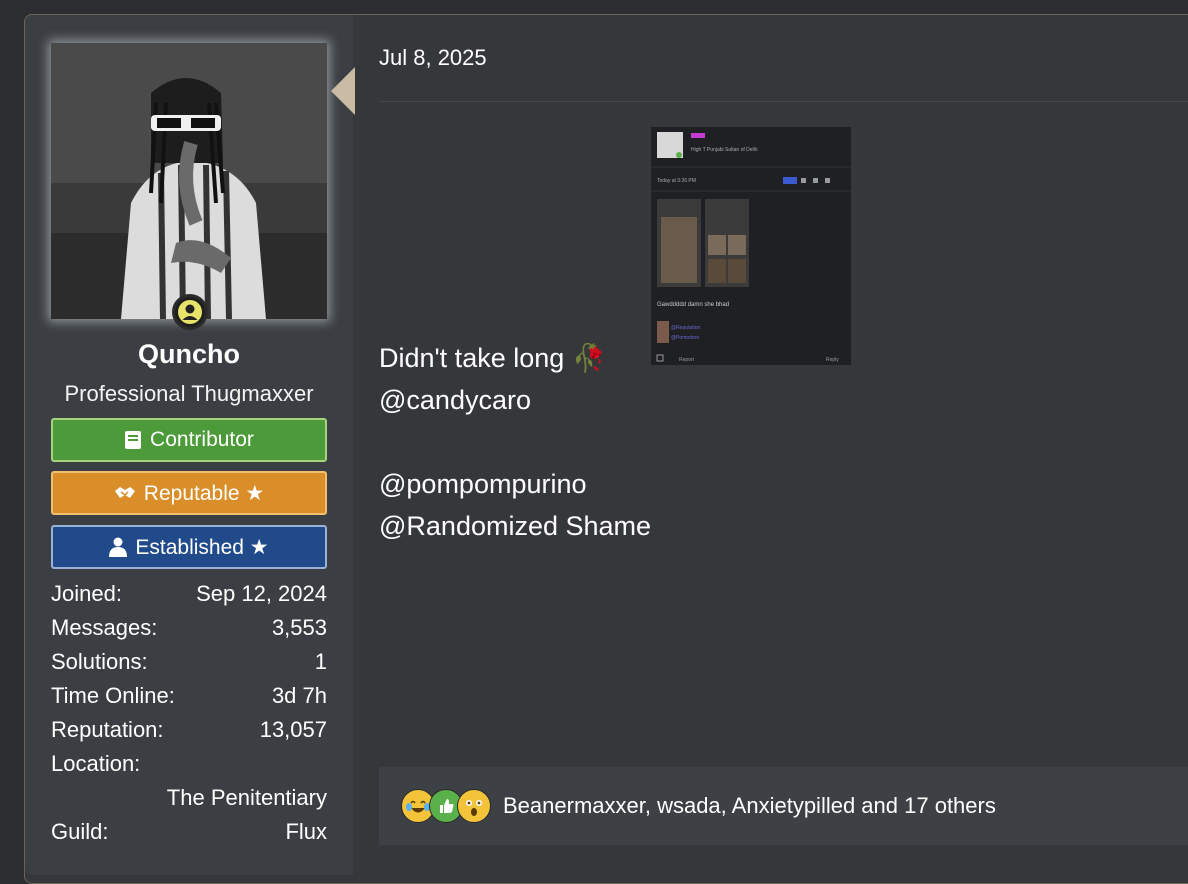 This screenshot has height=884, width=1188. What do you see at coordinates (118, 547) in the screenshot?
I see `person-icon` at bounding box center [118, 547].